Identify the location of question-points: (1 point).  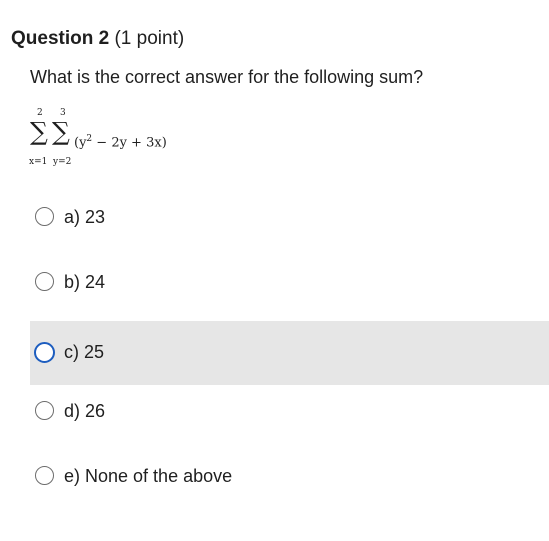
(149, 38).